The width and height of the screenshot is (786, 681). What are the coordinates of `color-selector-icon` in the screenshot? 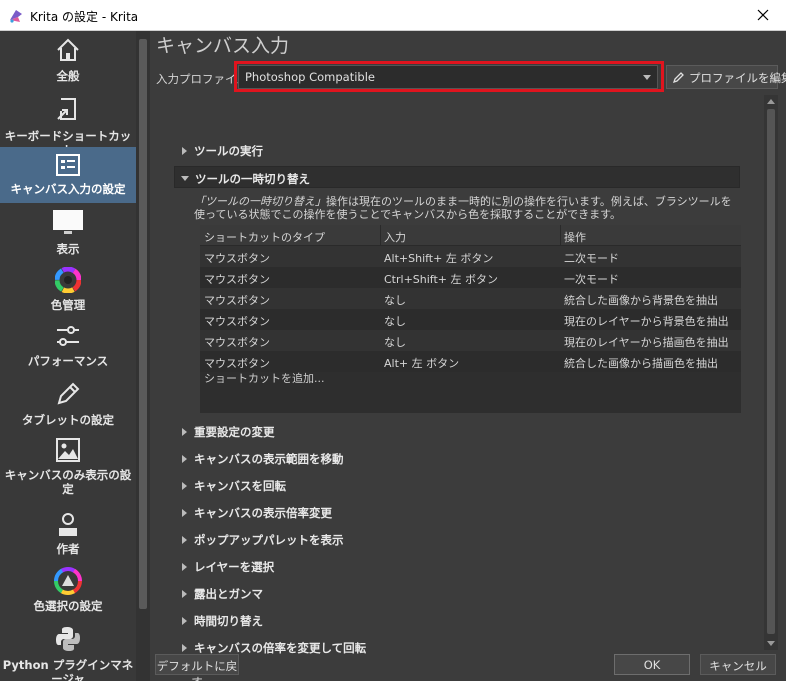 It's located at (68, 581).